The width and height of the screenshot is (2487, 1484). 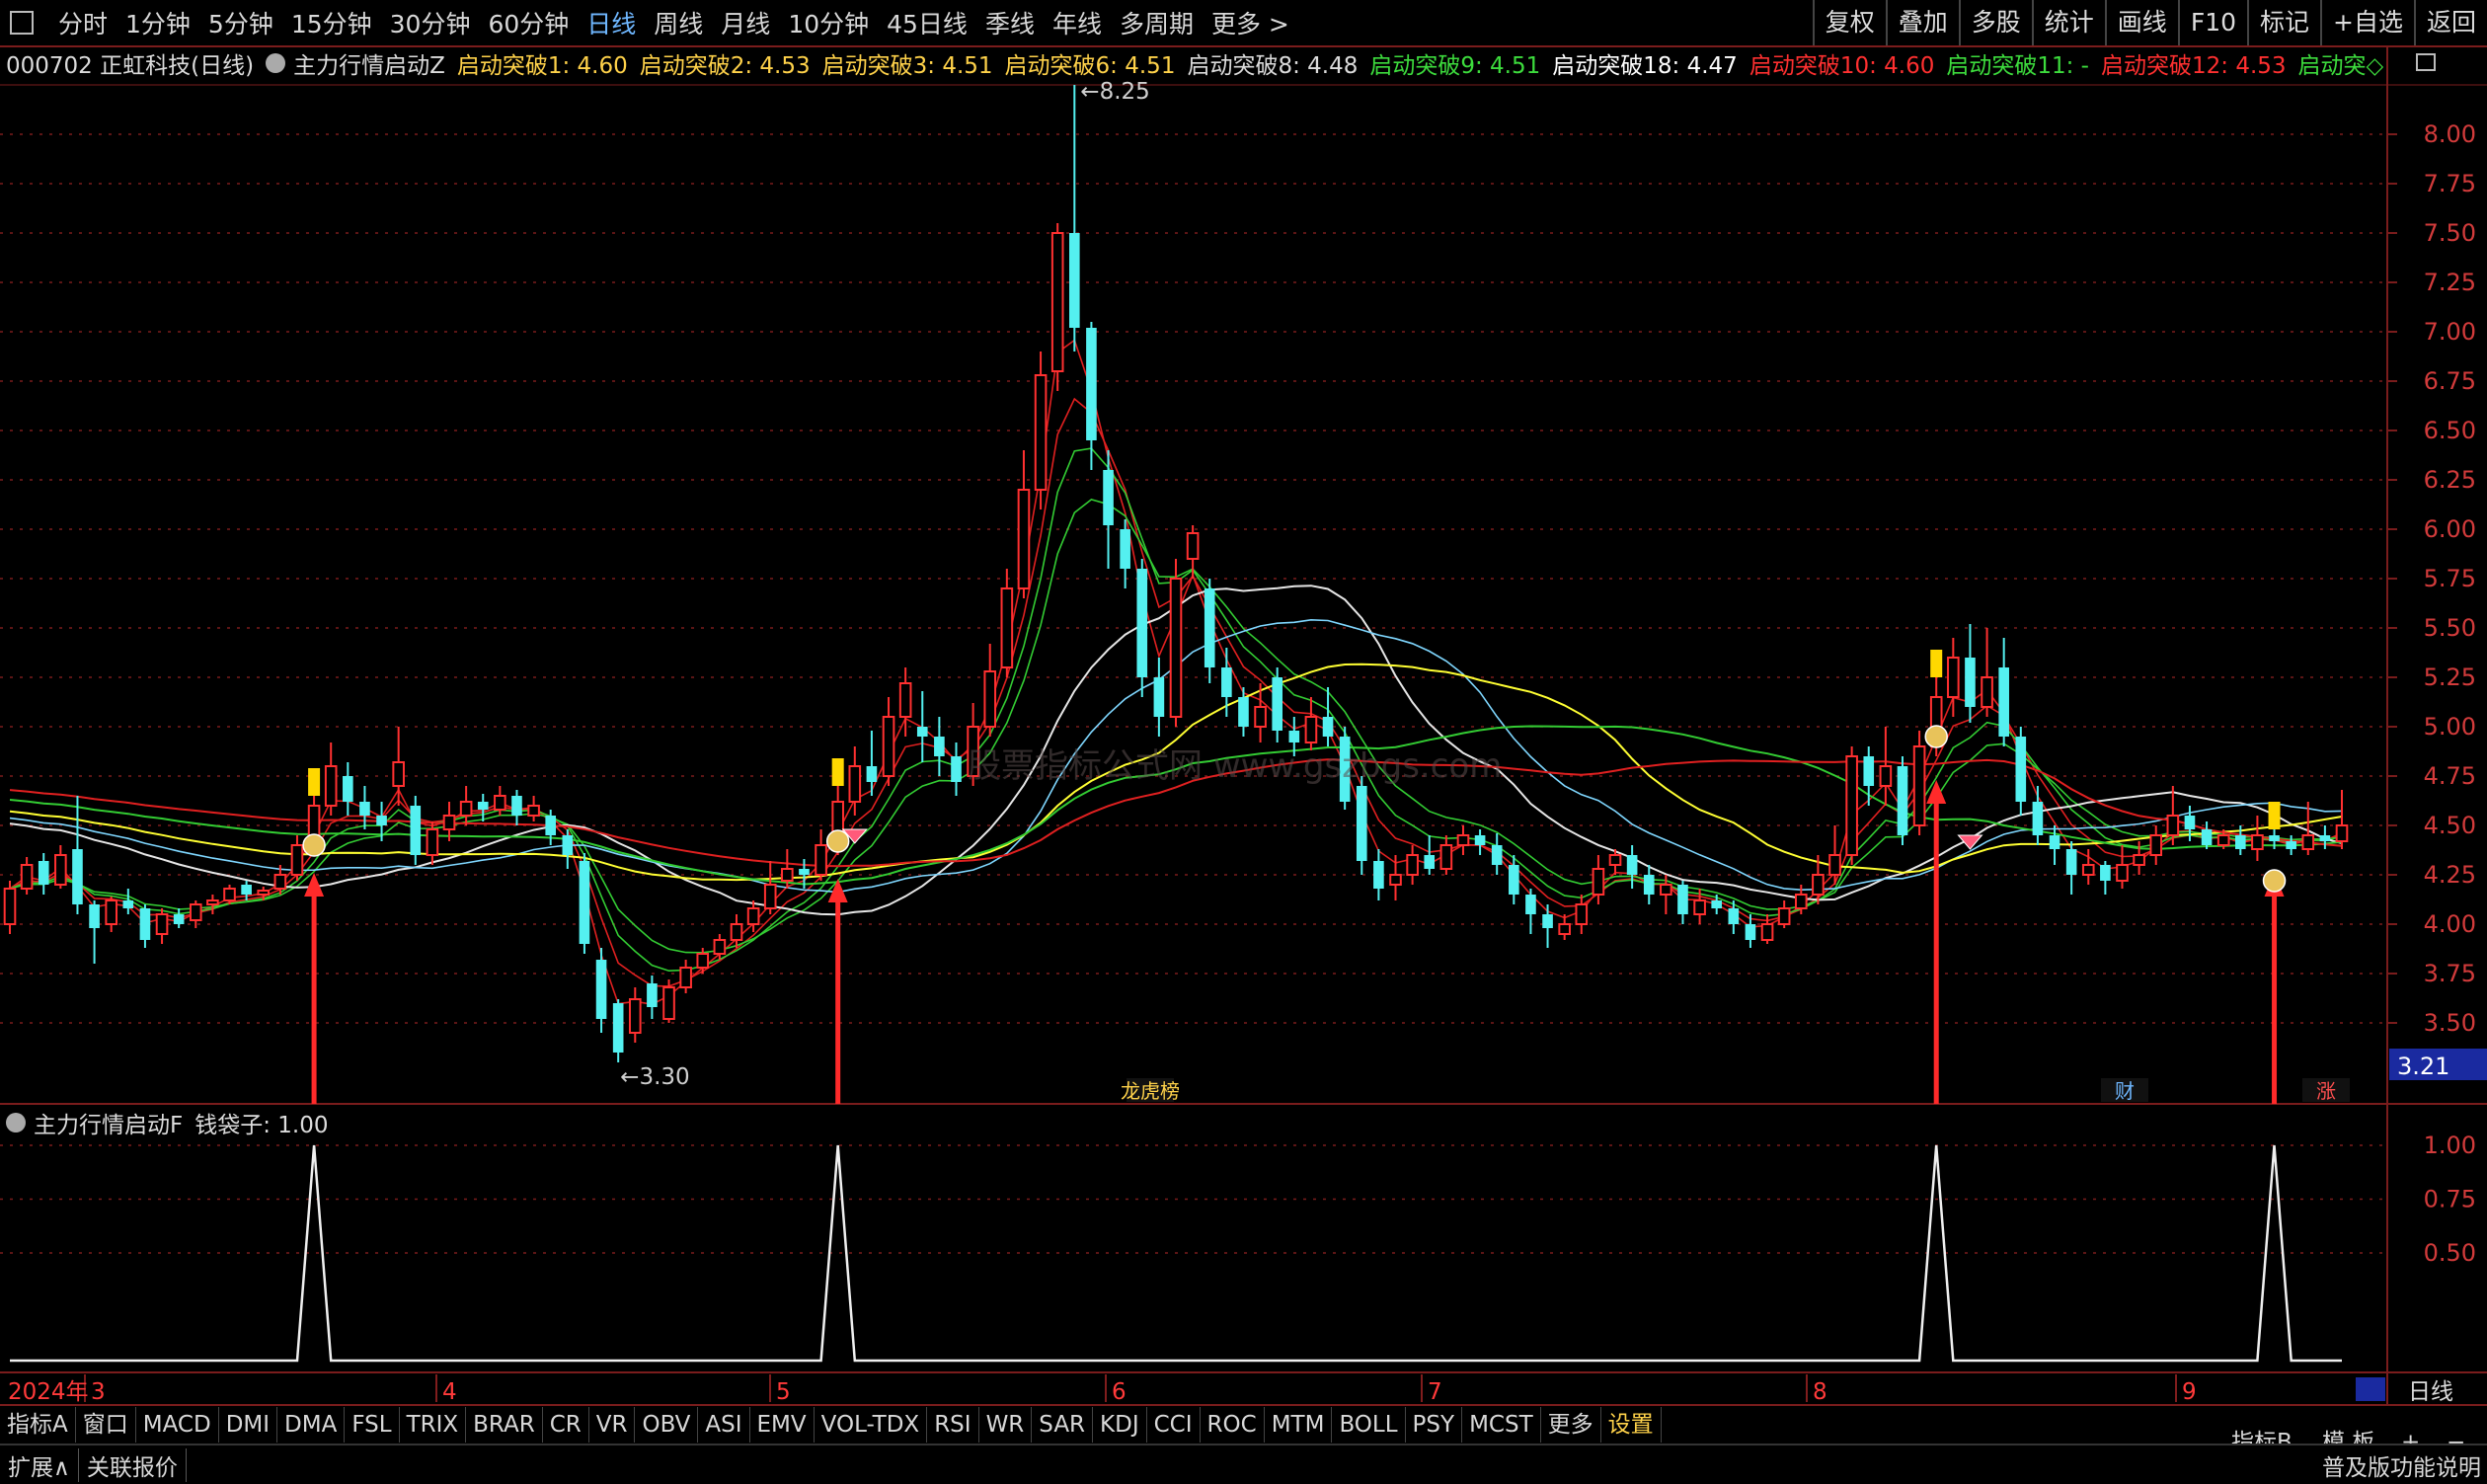 I want to click on sub-indicator-name: 主力行情启动F, so click(x=108, y=1123).